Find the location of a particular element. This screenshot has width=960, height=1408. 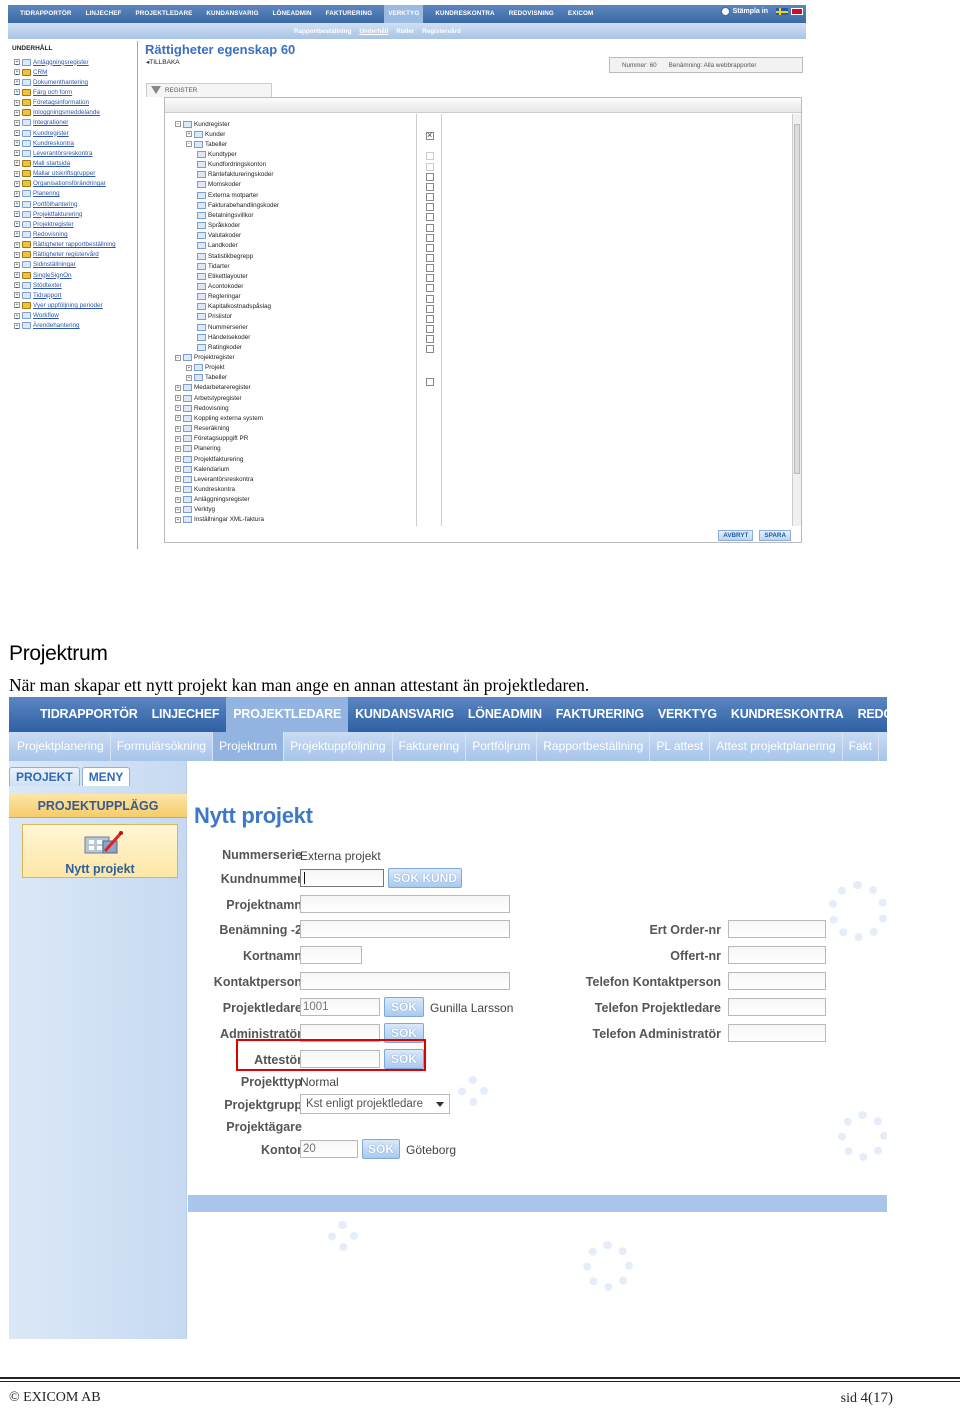

tree-node-reserakning: + Reseräkning is located at coordinates (202, 429).